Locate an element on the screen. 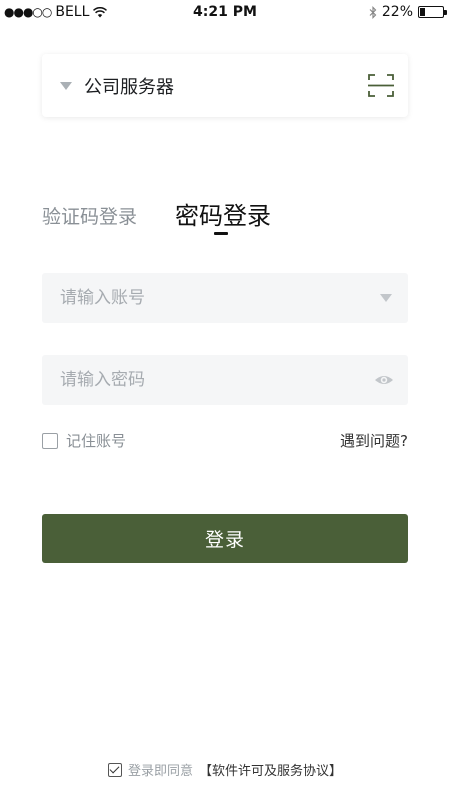  server-name: 公司服务器 is located at coordinates (129, 87).